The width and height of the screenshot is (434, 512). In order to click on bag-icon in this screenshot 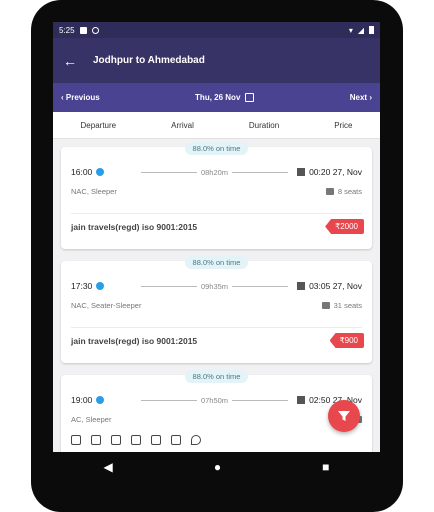, I will do `click(76, 440)`.